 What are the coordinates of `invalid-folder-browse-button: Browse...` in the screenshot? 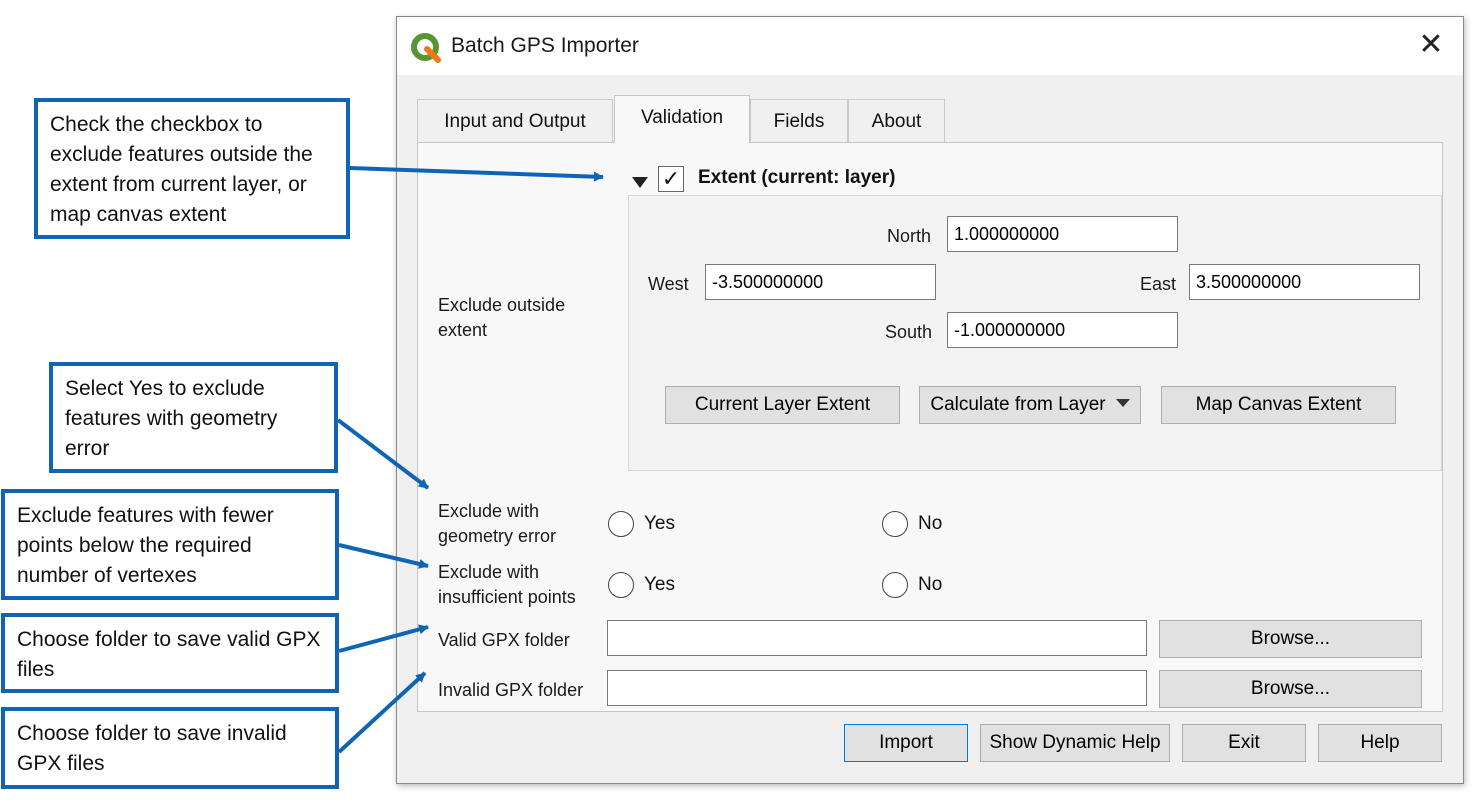 It's located at (1290, 689).